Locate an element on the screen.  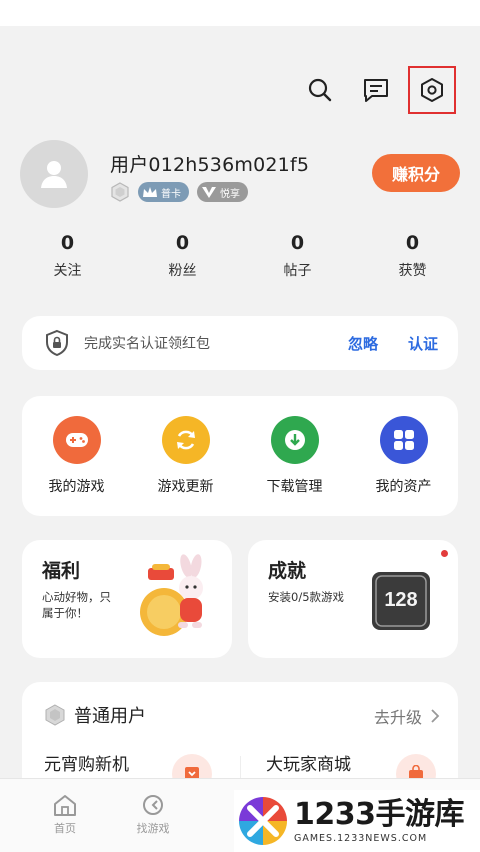
vip-badge: 悦享 is located at coordinates (222, 192).